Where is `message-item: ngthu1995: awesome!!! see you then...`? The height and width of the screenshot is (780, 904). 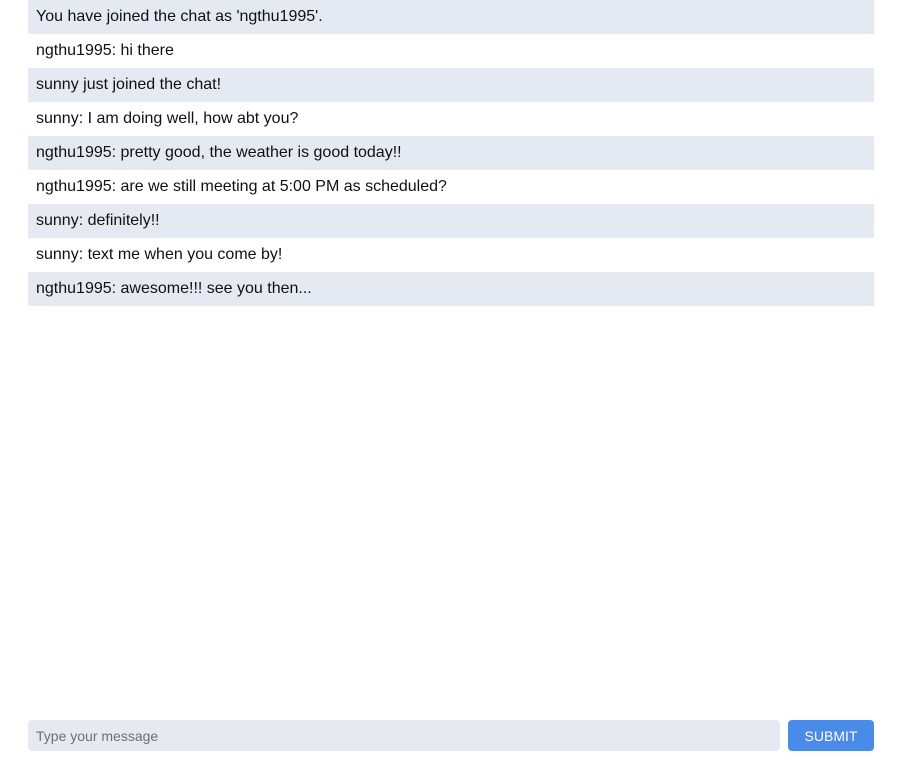 message-item: ngthu1995: awesome!!! see you then... is located at coordinates (451, 289).